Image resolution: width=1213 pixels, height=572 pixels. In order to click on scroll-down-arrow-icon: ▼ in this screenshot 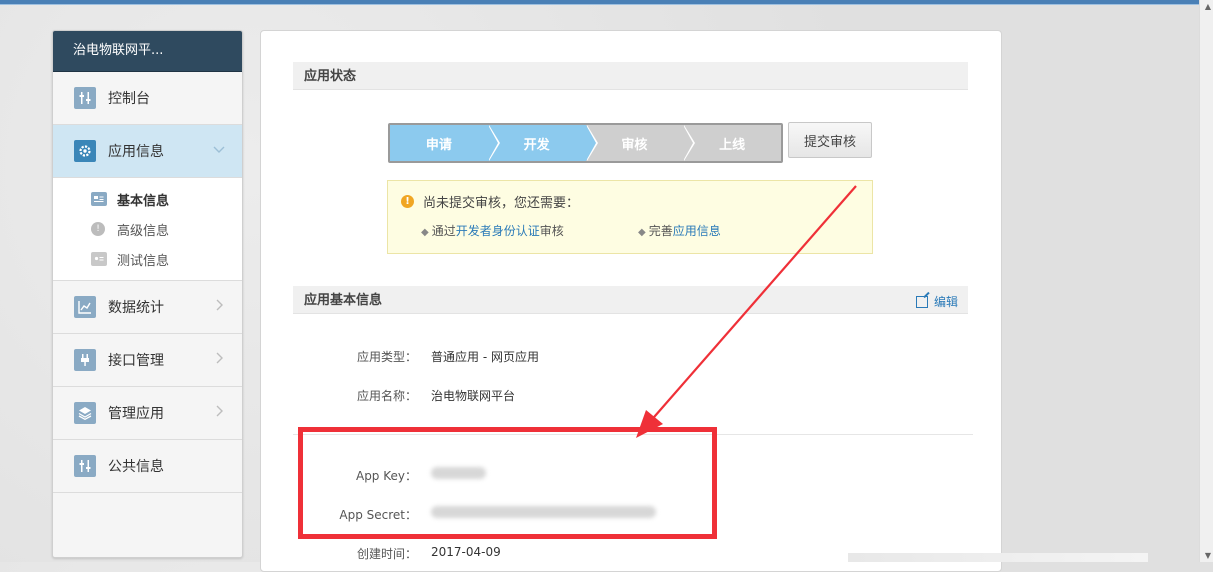, I will do `click(1208, 555)`.